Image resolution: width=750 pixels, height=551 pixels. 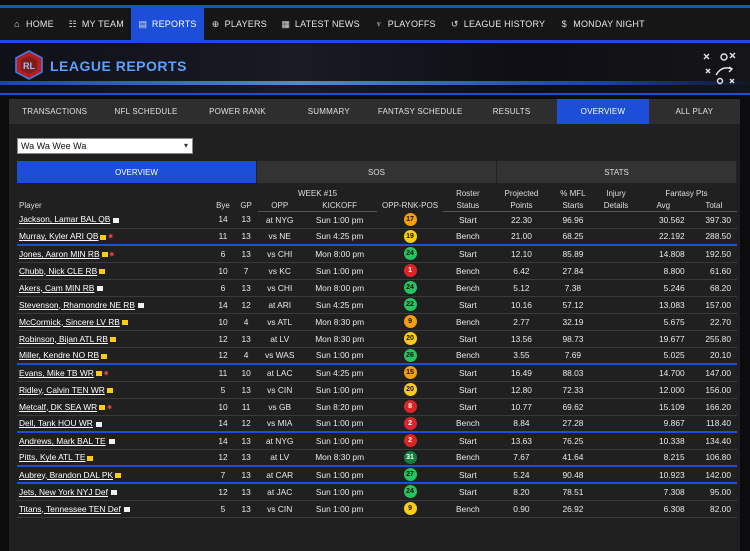 I want to click on col-mfl: % MFL, so click(x=573, y=193).